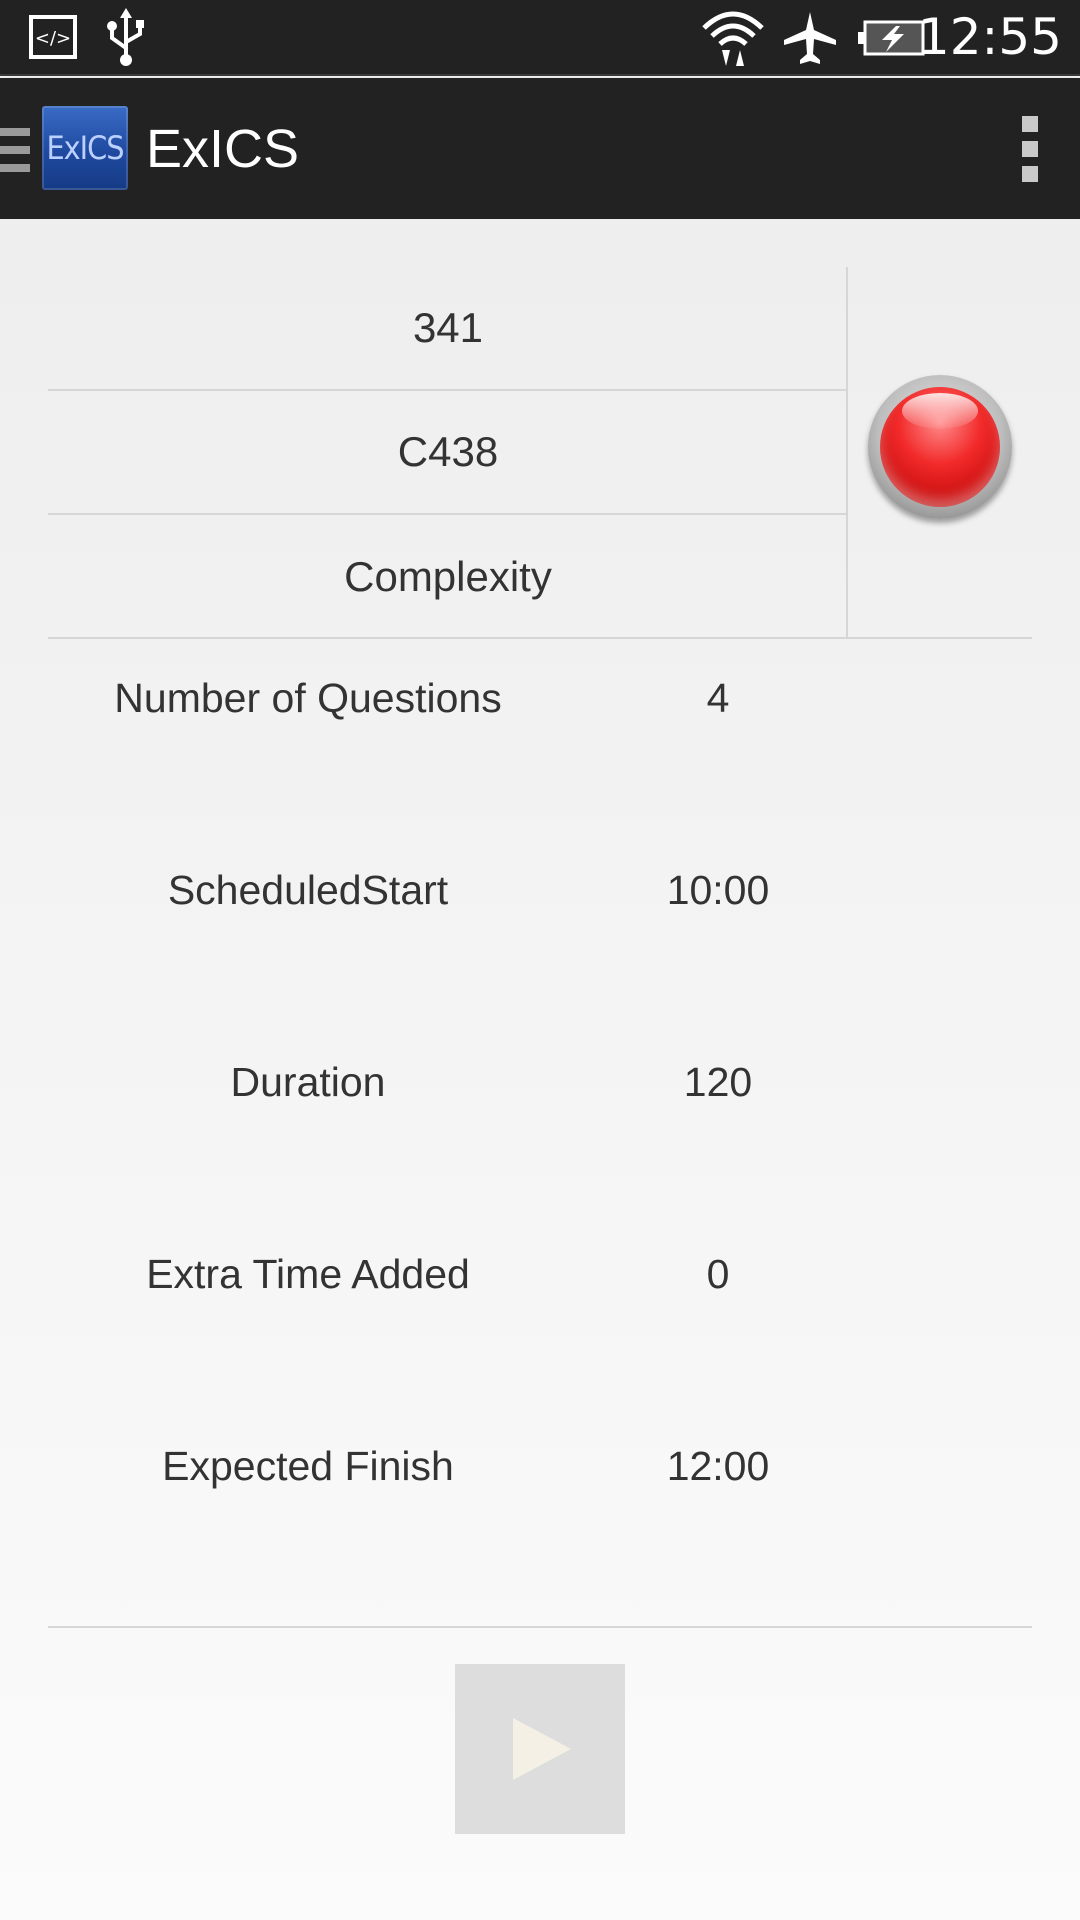  What do you see at coordinates (448, 329) in the screenshot?
I see `exam-id: 341` at bounding box center [448, 329].